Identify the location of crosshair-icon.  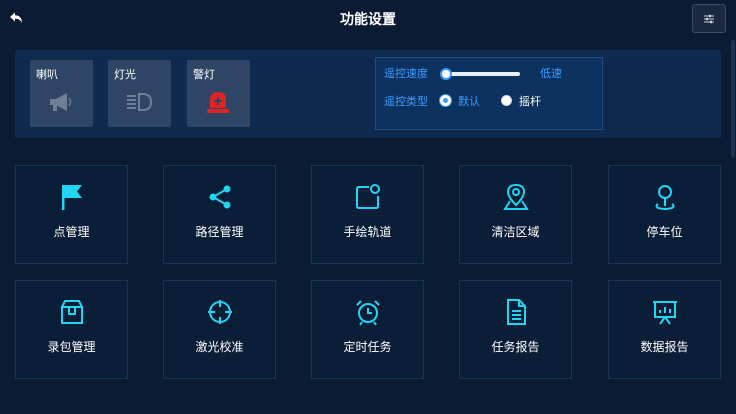
(219, 312).